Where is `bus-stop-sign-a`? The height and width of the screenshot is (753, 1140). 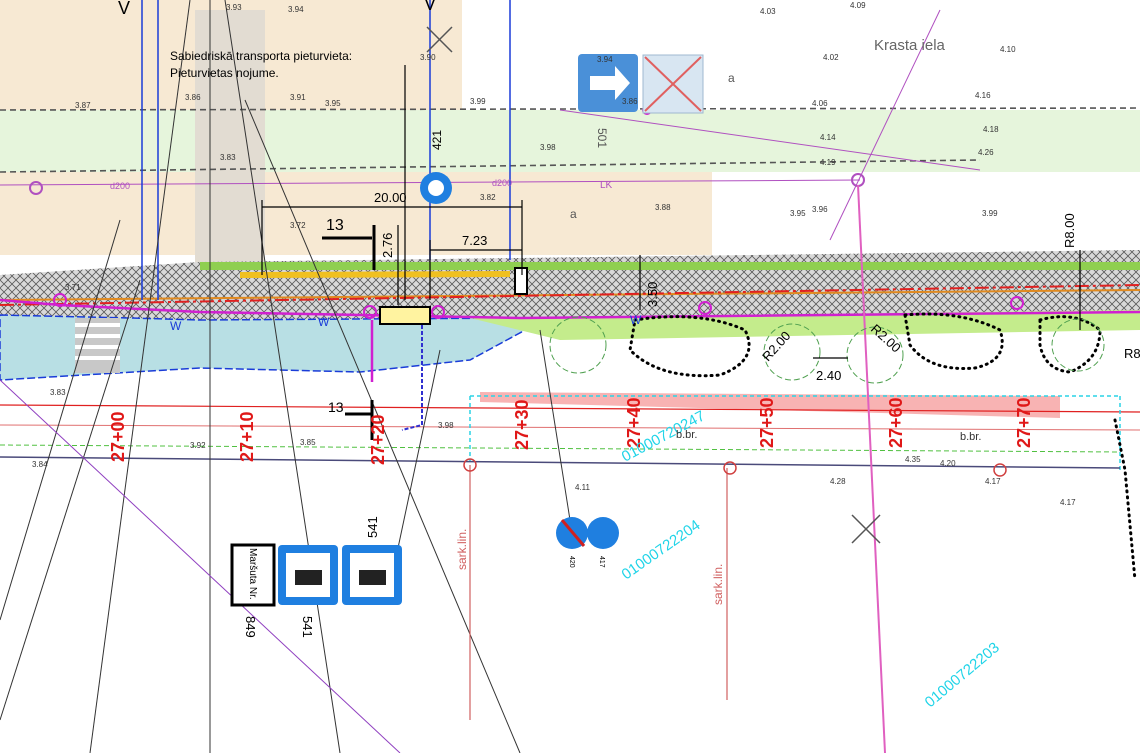
bus-stop-sign-a is located at coordinates (308, 575).